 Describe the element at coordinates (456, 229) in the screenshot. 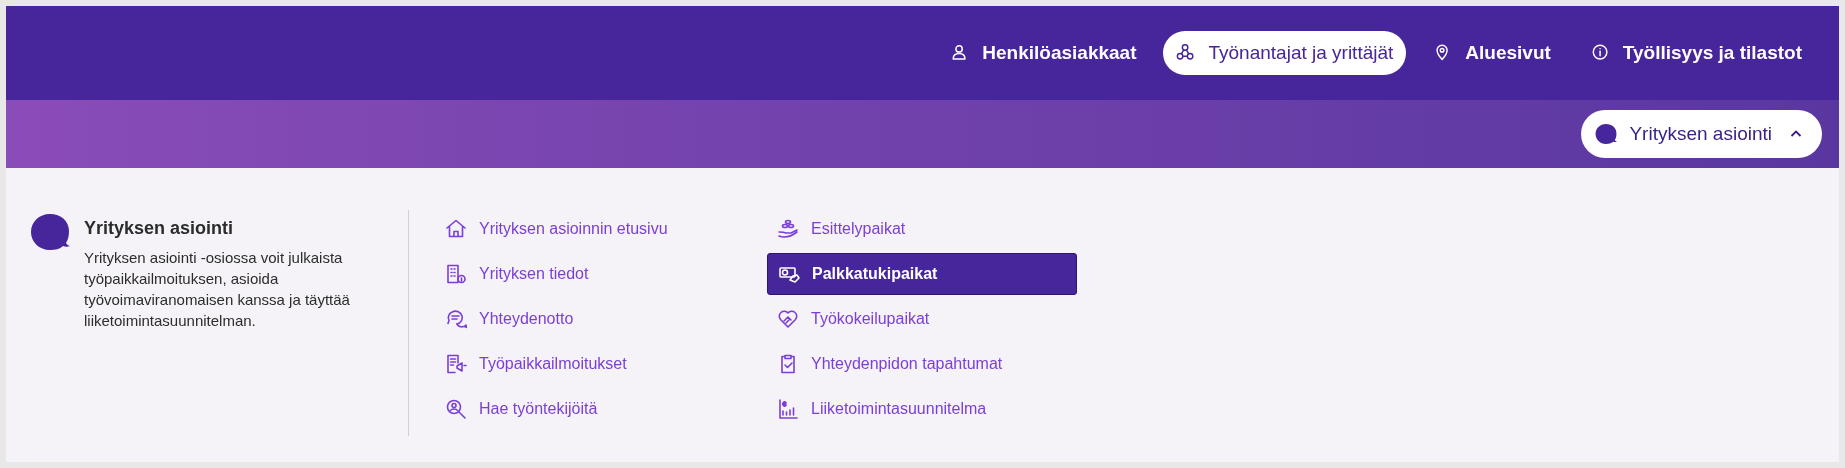

I see `house-icon` at that location.